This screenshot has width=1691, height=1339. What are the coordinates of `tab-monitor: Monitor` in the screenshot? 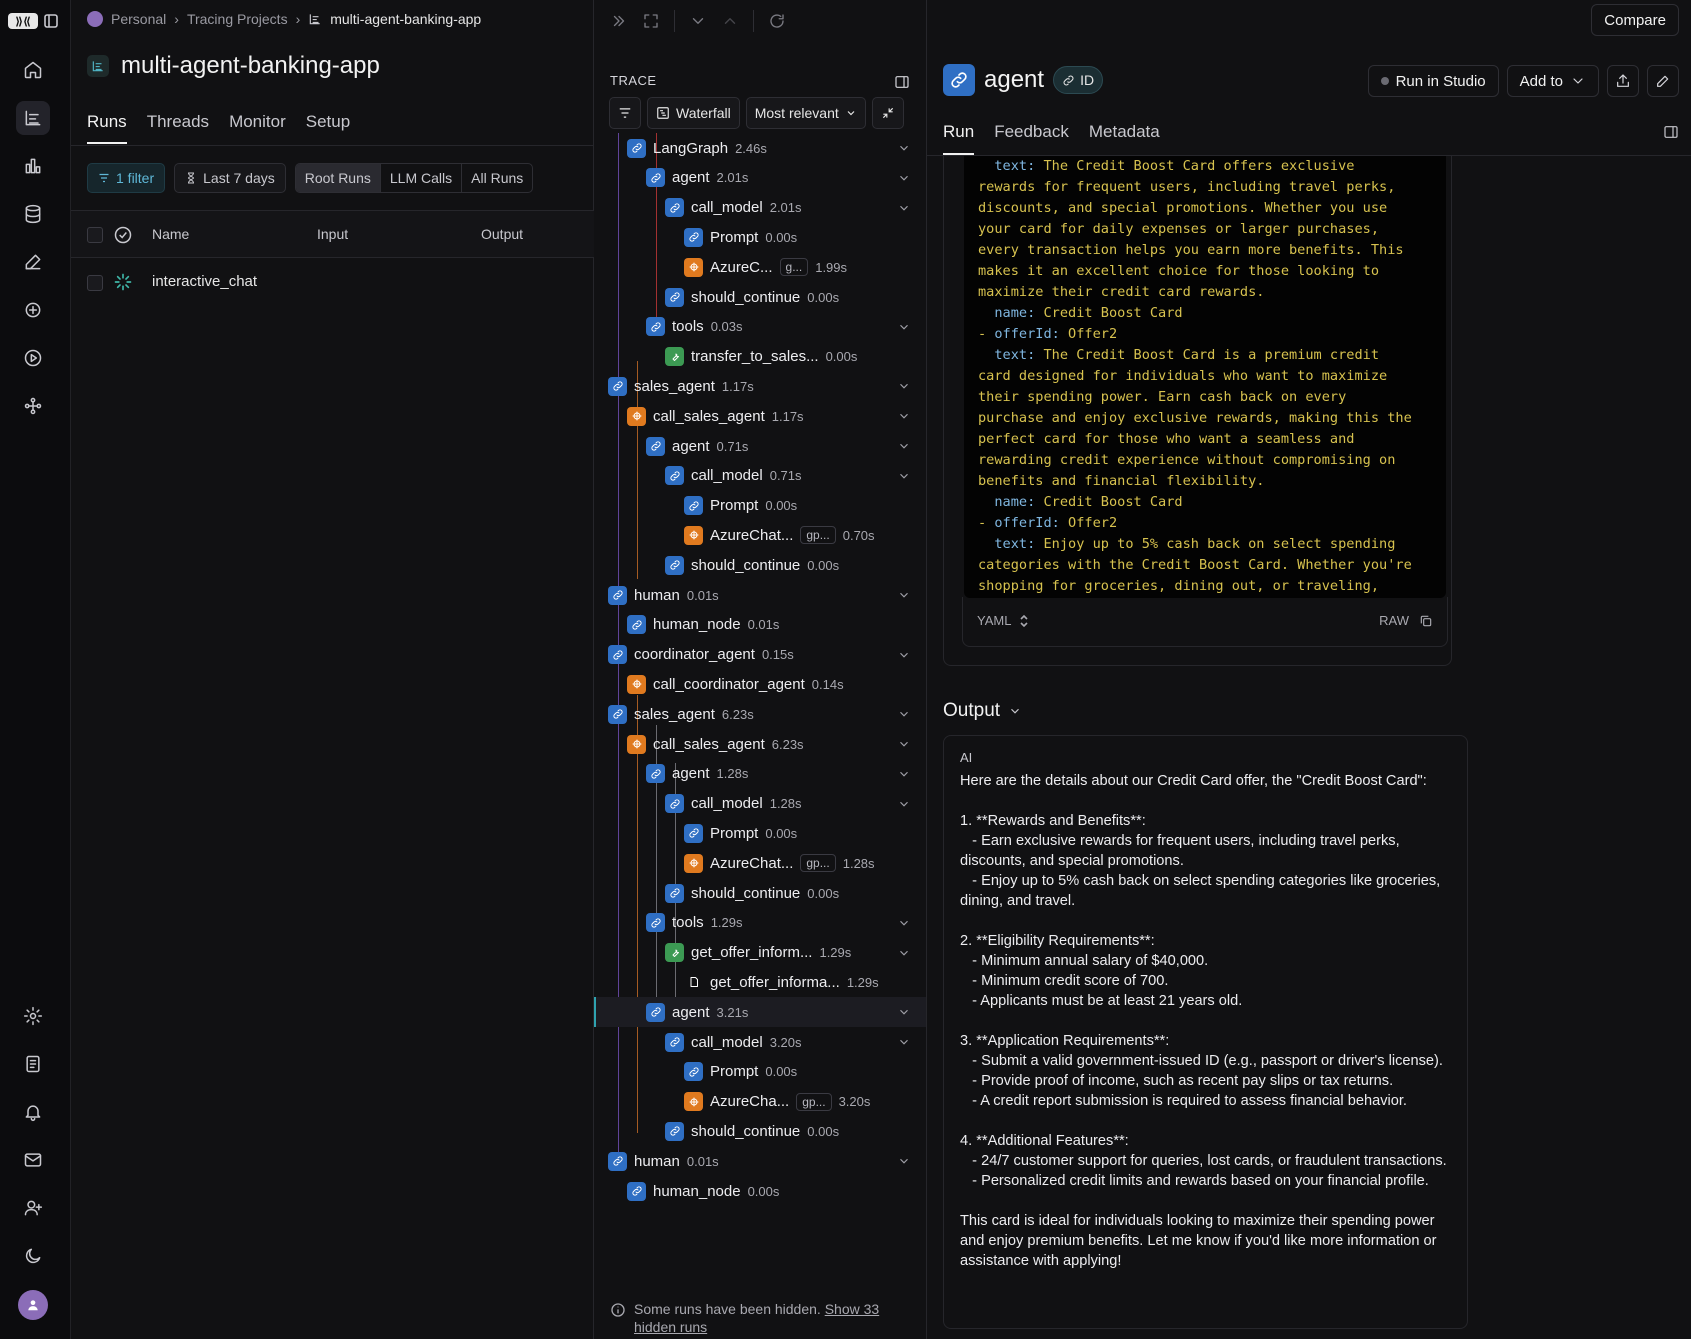 It's located at (257, 128).